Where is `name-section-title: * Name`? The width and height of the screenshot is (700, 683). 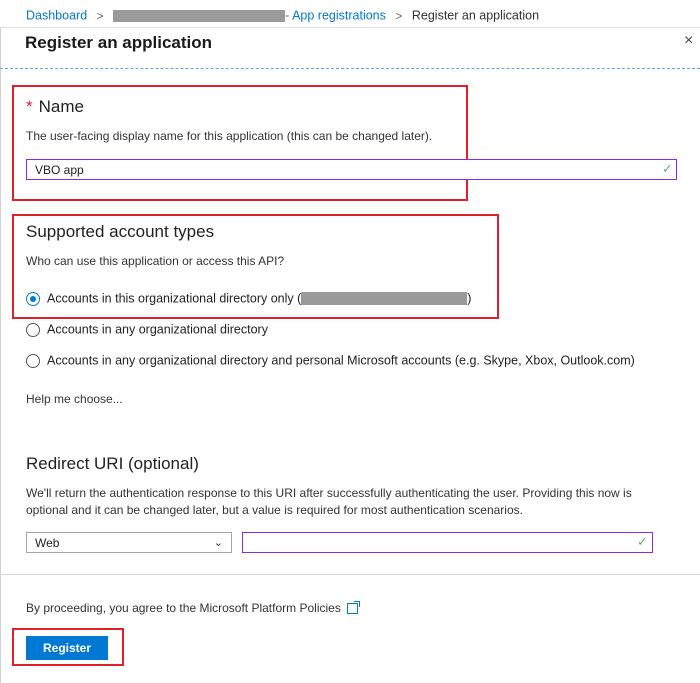 name-section-title: * Name is located at coordinates (55, 107).